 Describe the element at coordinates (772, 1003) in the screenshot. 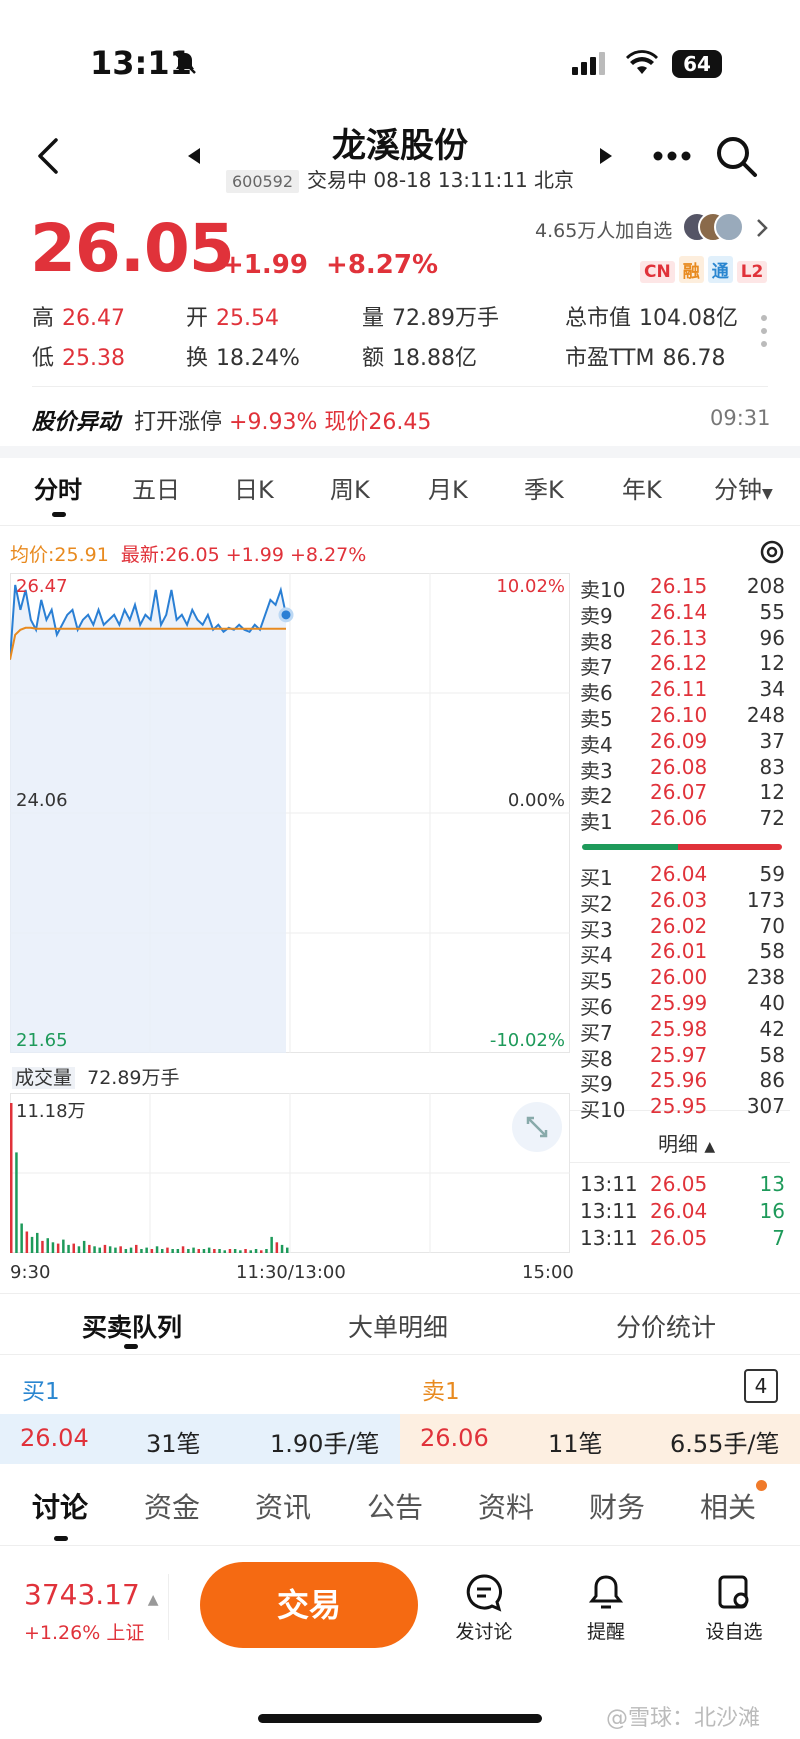

I see `order-qty: 40` at that location.